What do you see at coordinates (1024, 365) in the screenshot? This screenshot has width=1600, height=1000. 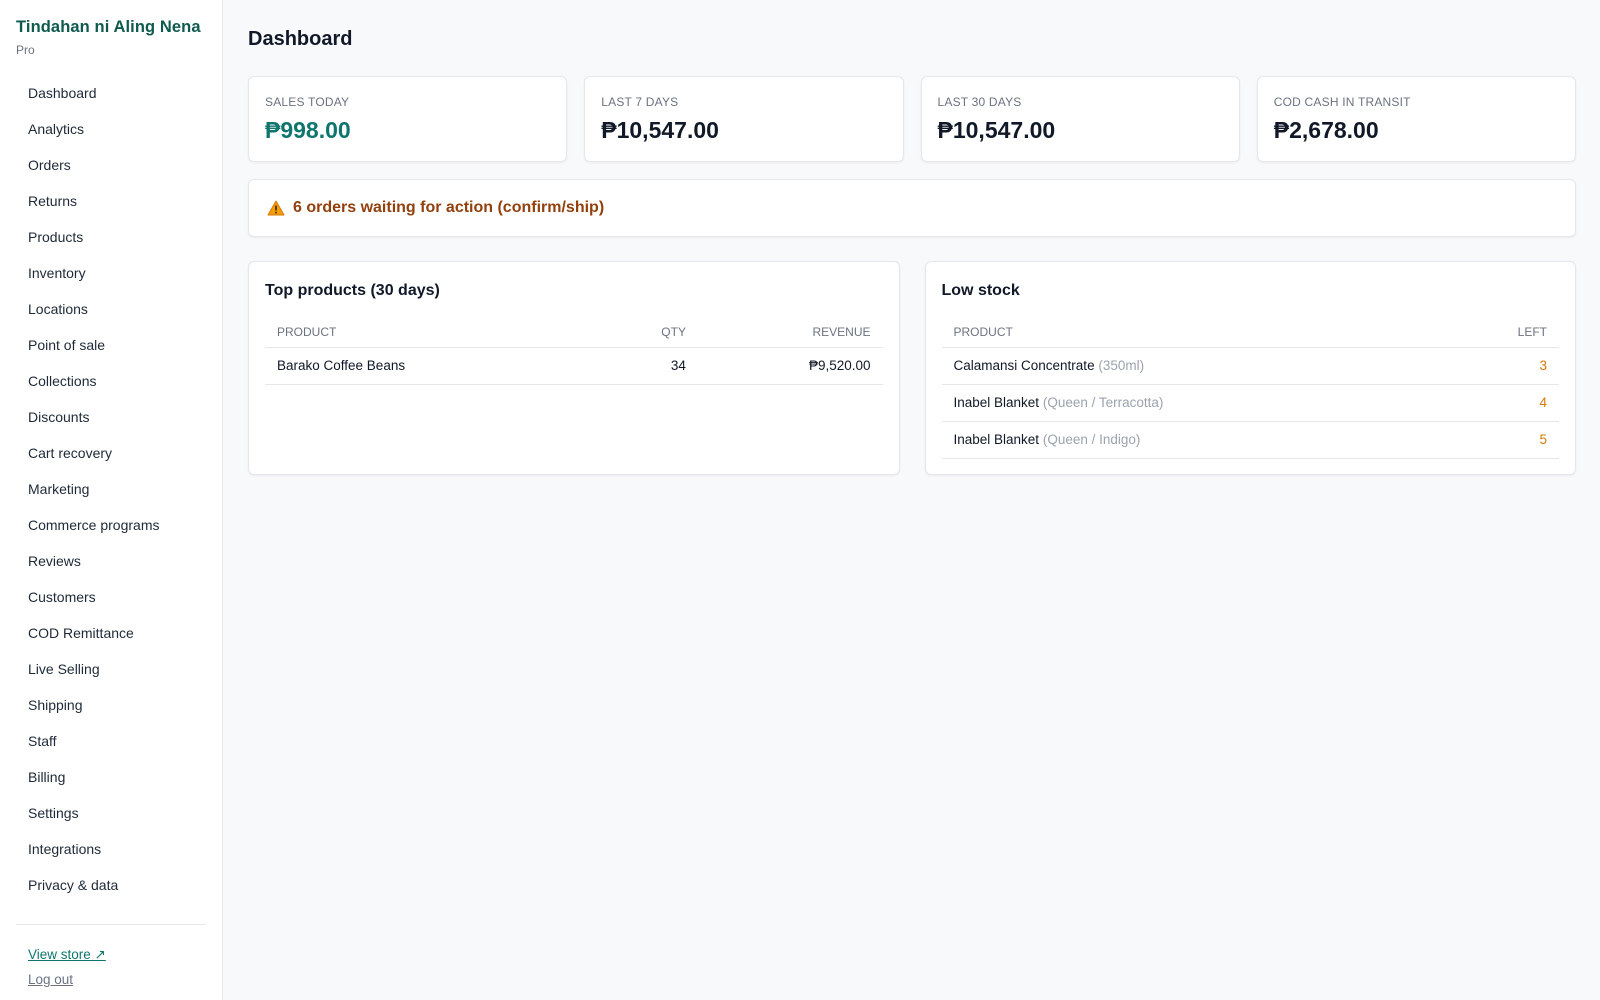 I see `product-name: Calamansi Concentrate` at bounding box center [1024, 365].